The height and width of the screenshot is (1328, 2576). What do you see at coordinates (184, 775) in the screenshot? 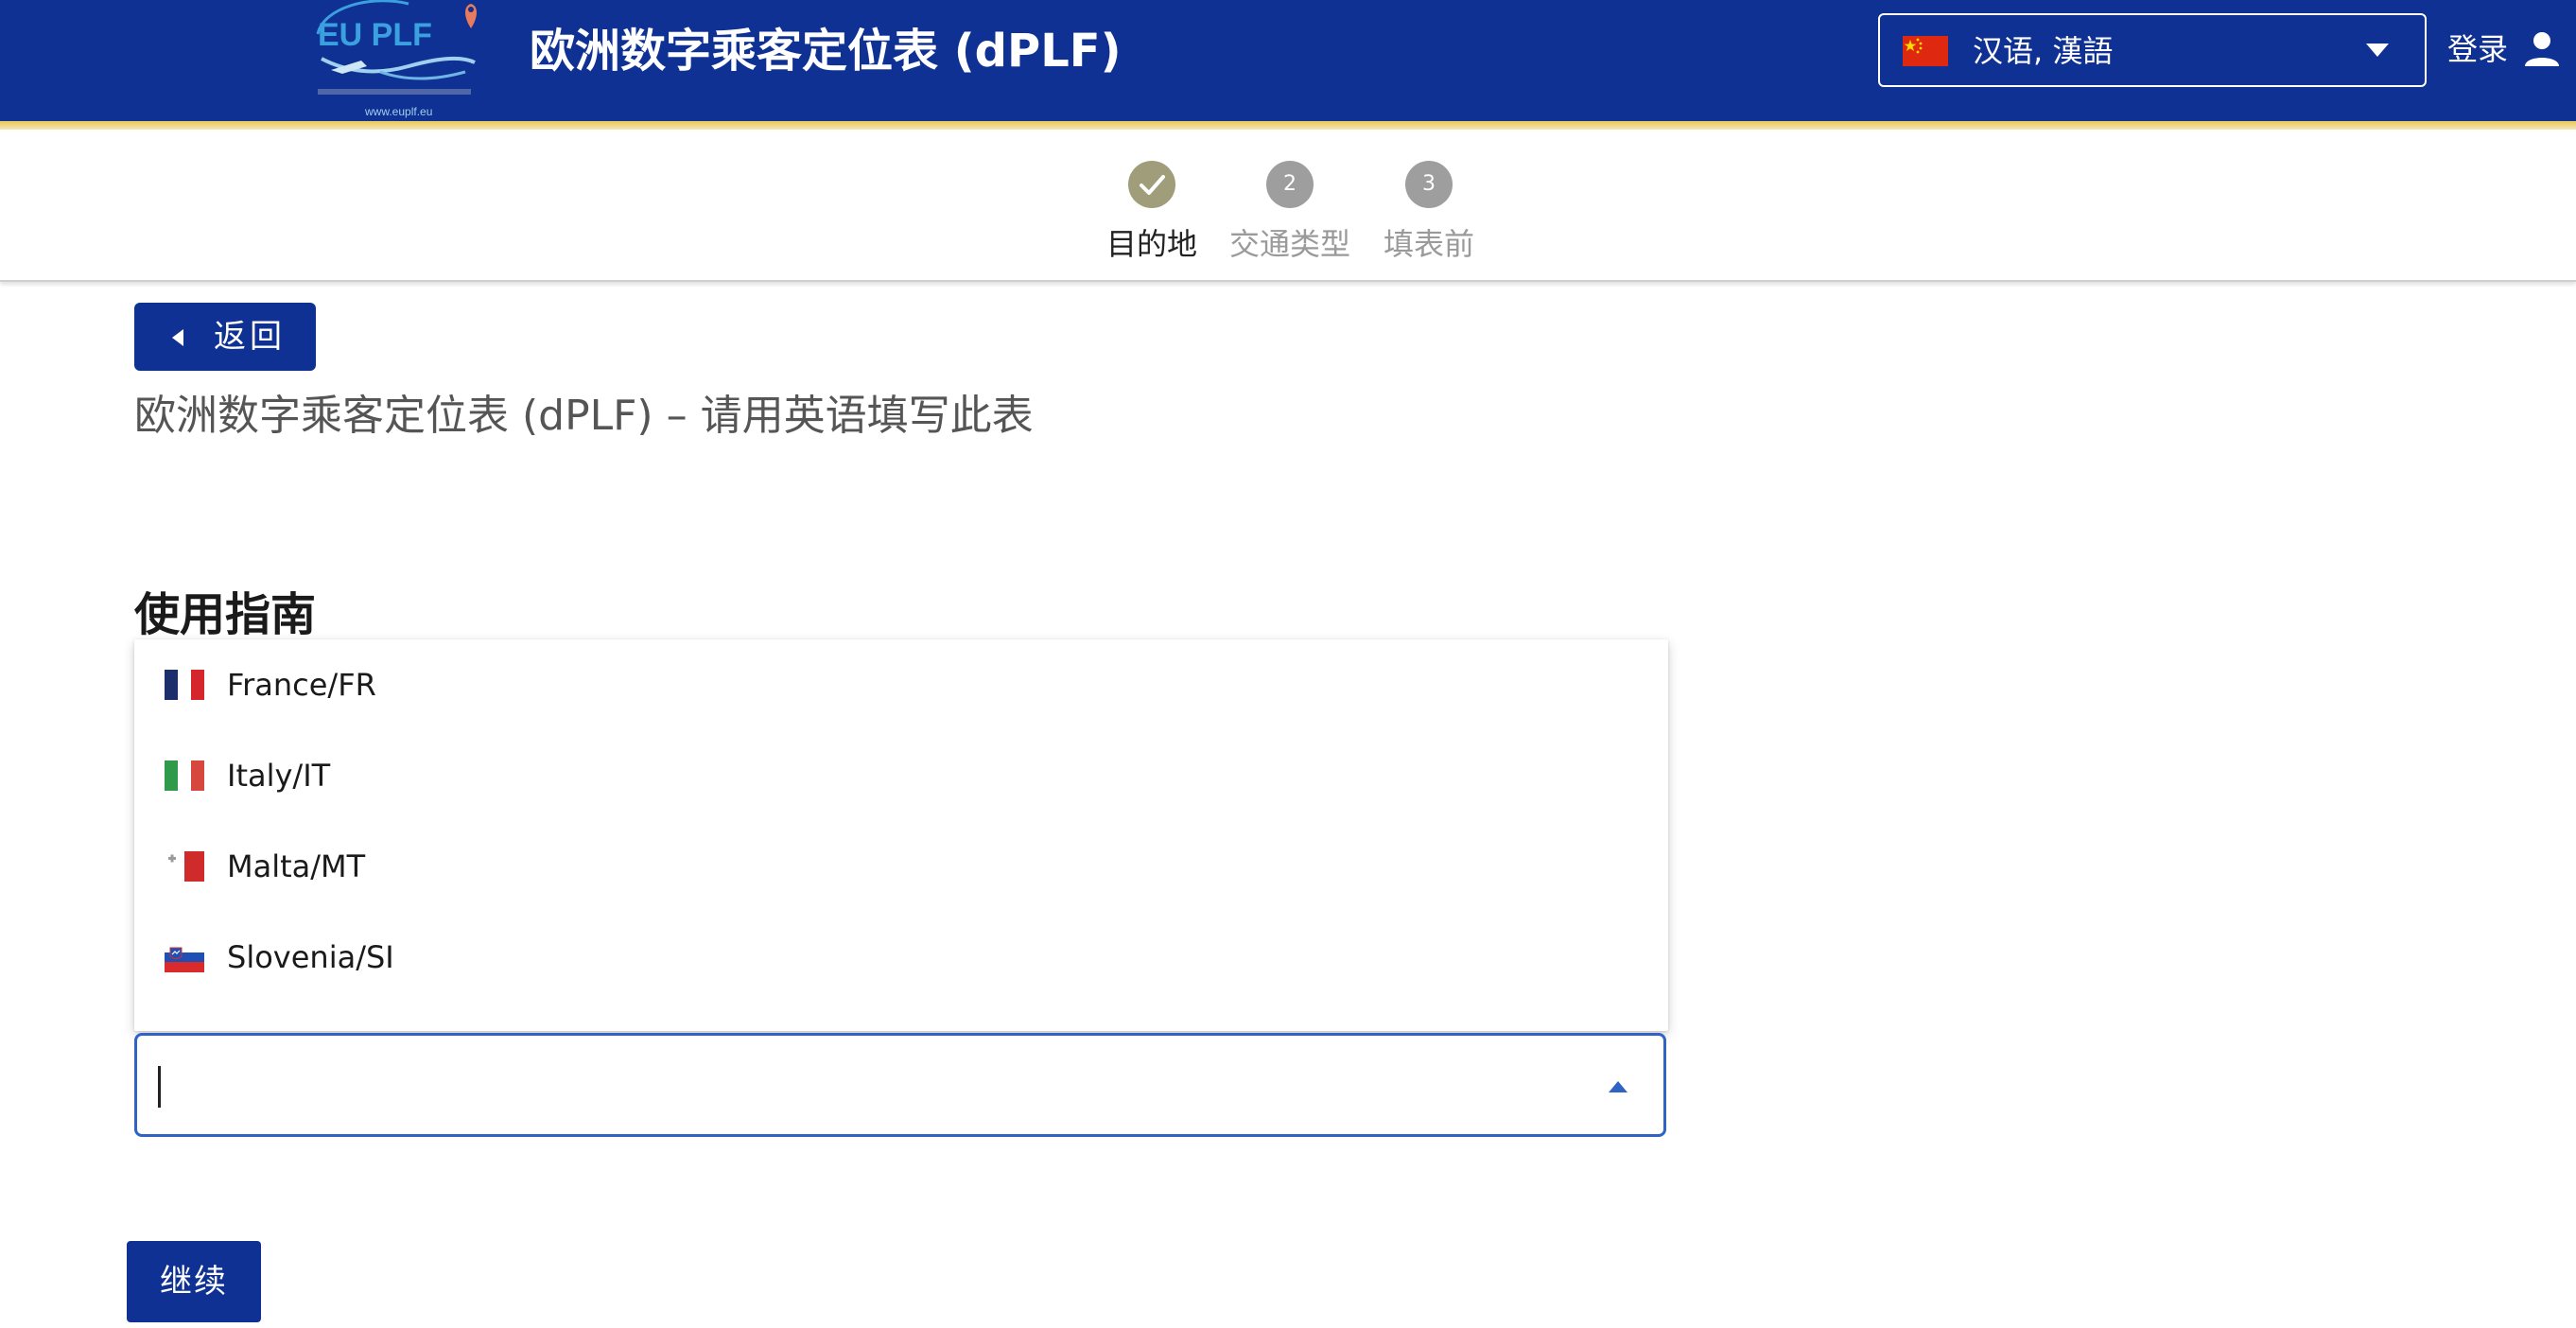
I see `italy-flag-icon` at bounding box center [184, 775].